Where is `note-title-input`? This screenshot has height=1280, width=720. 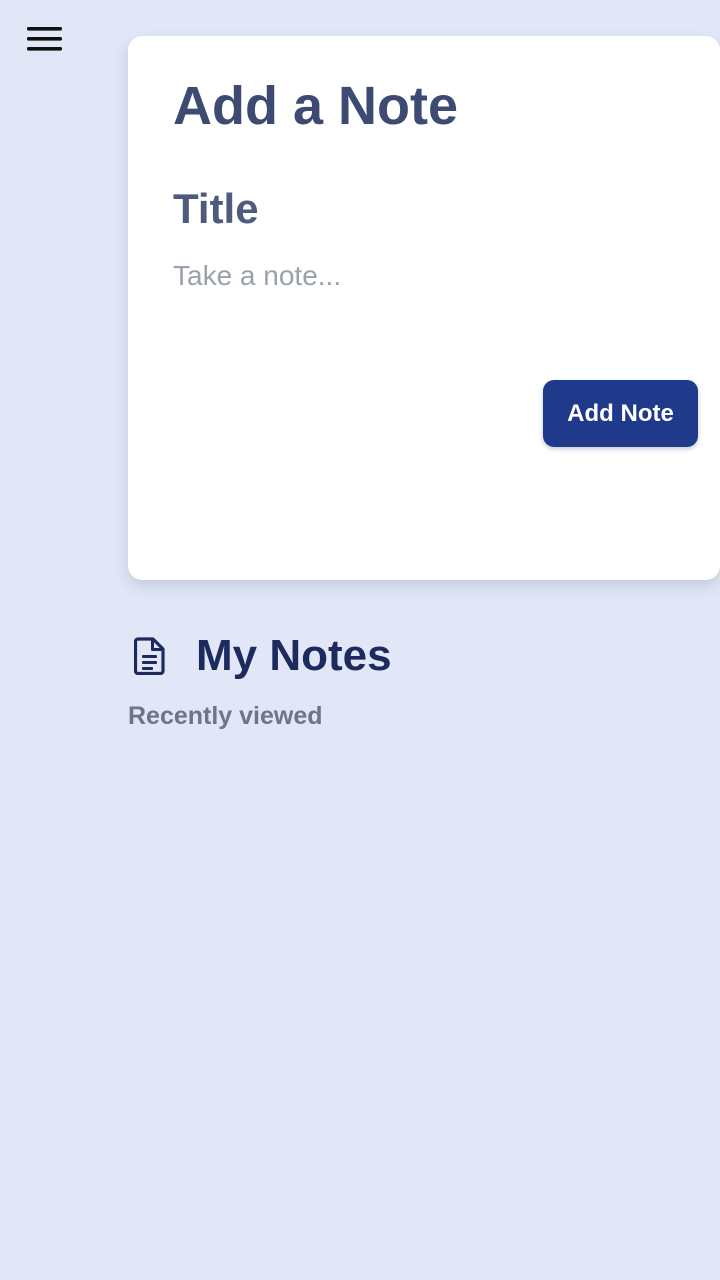
note-title-input is located at coordinates (423, 209).